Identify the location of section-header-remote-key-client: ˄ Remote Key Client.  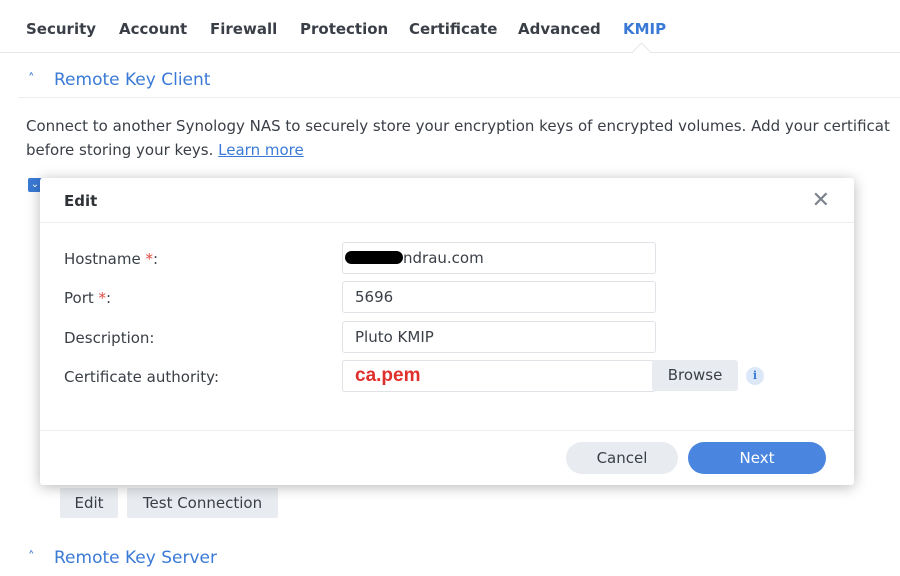
(119, 80).